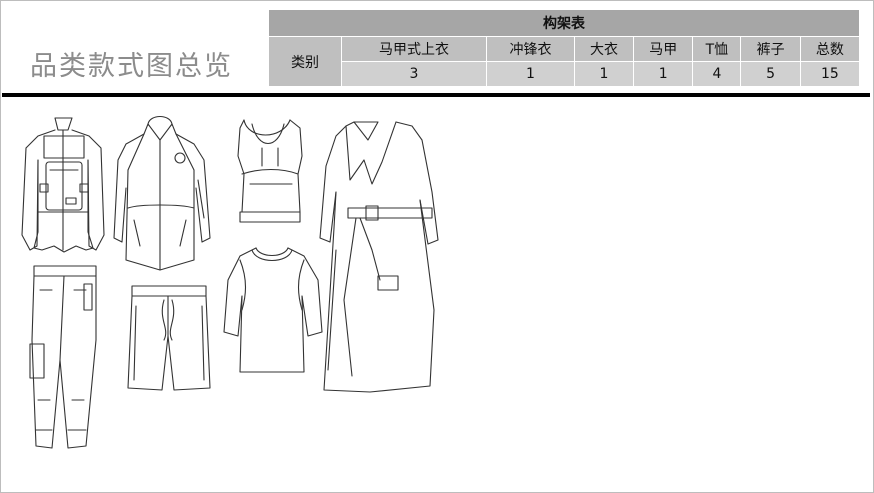  What do you see at coordinates (270, 171) in the screenshot?
I see `cropped-vest-top-sketch-icon` at bounding box center [270, 171].